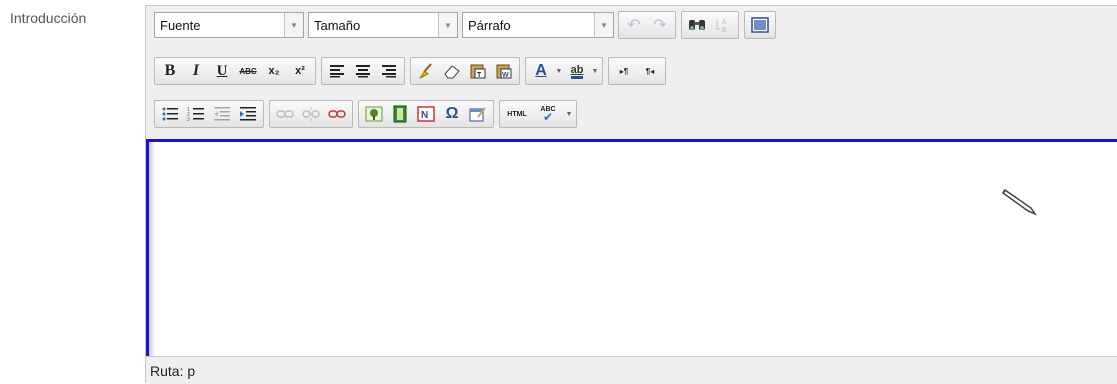 This screenshot has width=1117, height=384. I want to click on field-label: Introducción, so click(48, 18).